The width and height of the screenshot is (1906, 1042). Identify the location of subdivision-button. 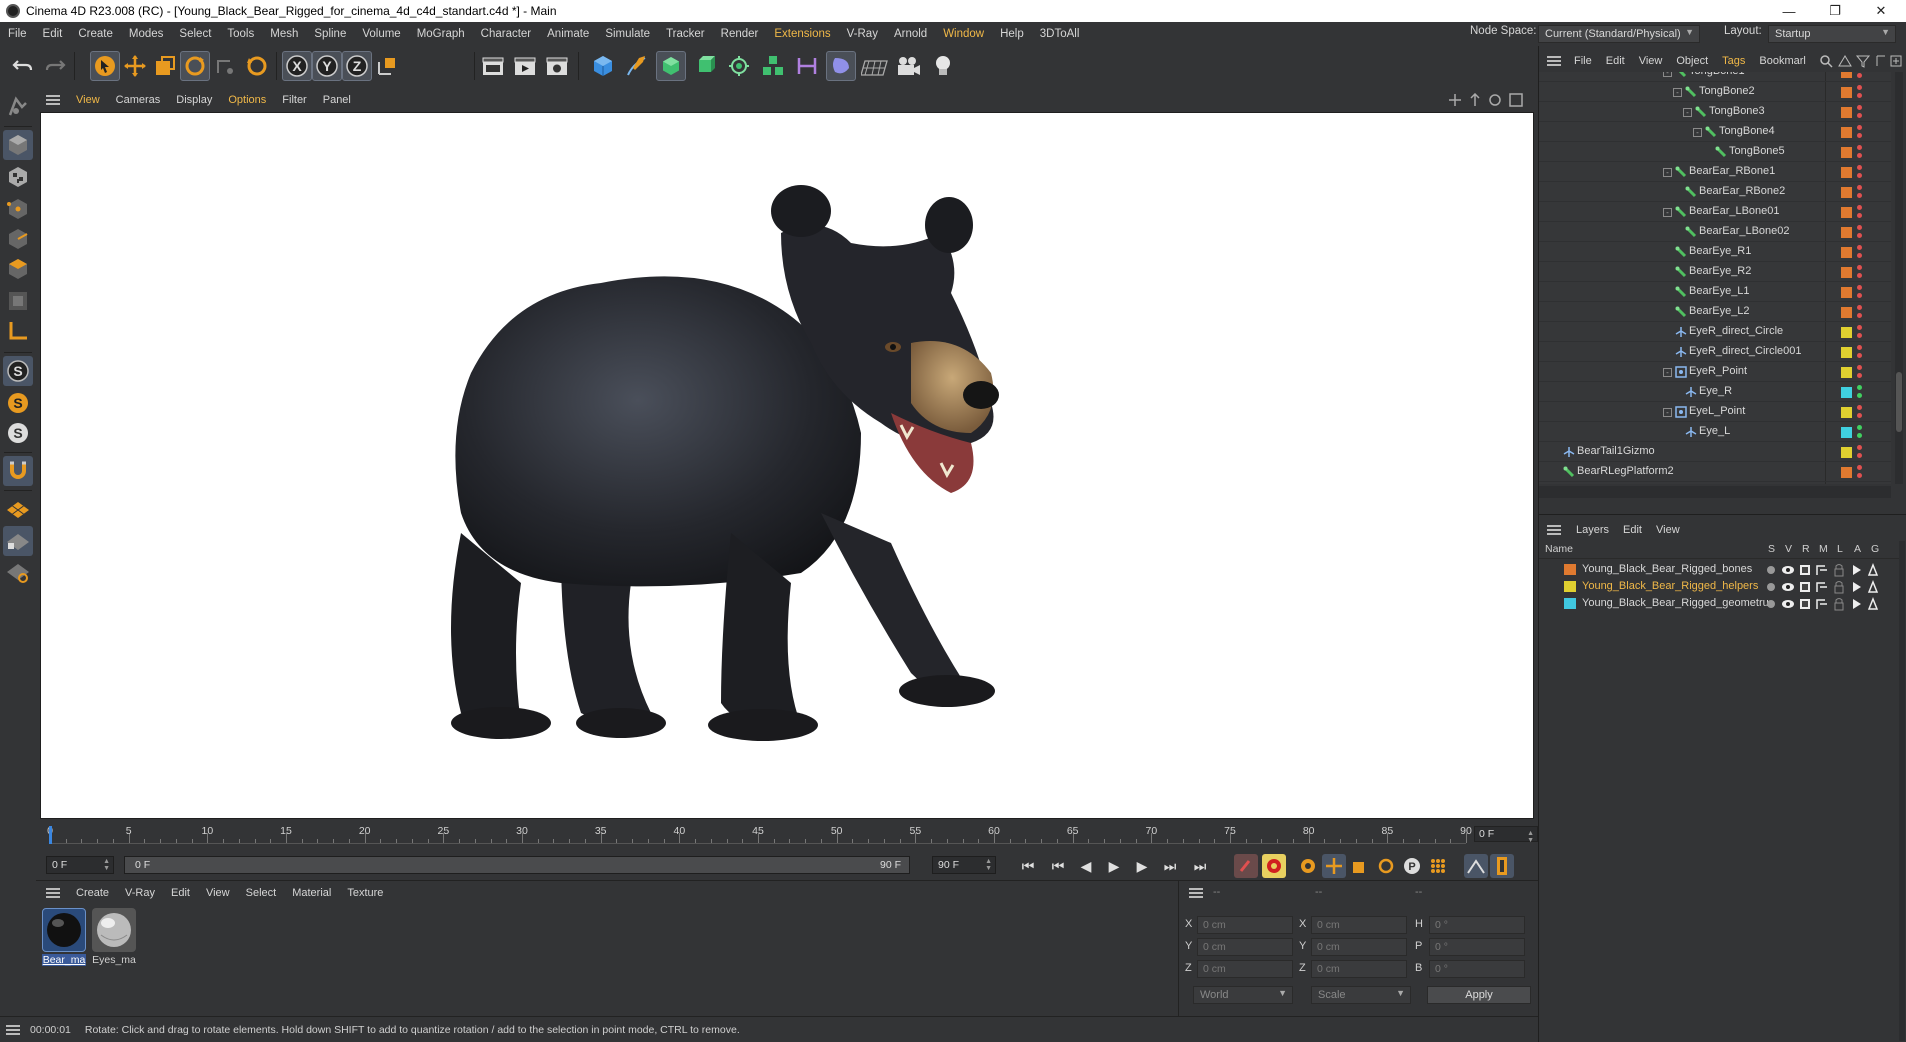
(671, 66).